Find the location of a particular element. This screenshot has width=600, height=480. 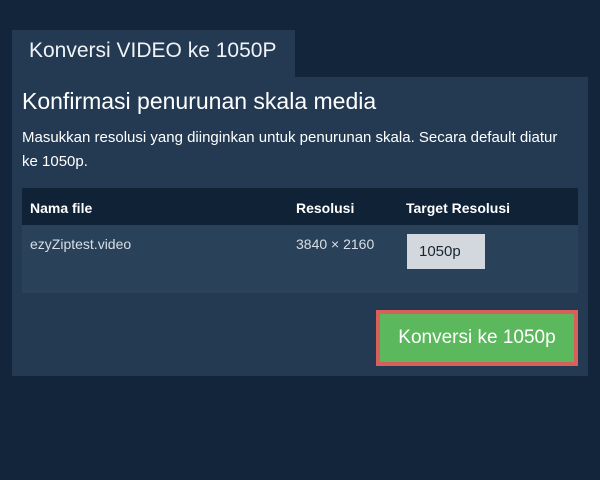

target-resolution-input is located at coordinates (446, 251).